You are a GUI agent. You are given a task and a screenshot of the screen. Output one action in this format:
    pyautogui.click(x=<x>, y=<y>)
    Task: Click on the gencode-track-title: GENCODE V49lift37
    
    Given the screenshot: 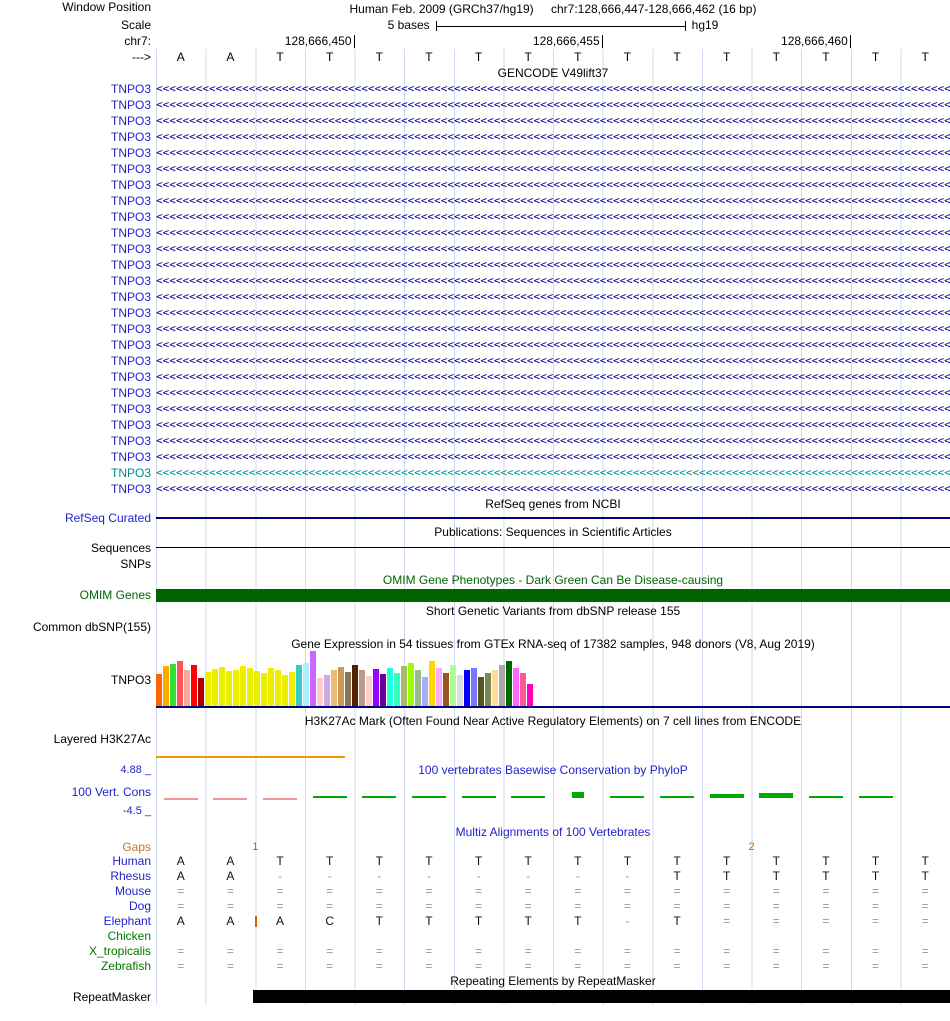 What is the action you would take?
    pyautogui.click(x=553, y=73)
    